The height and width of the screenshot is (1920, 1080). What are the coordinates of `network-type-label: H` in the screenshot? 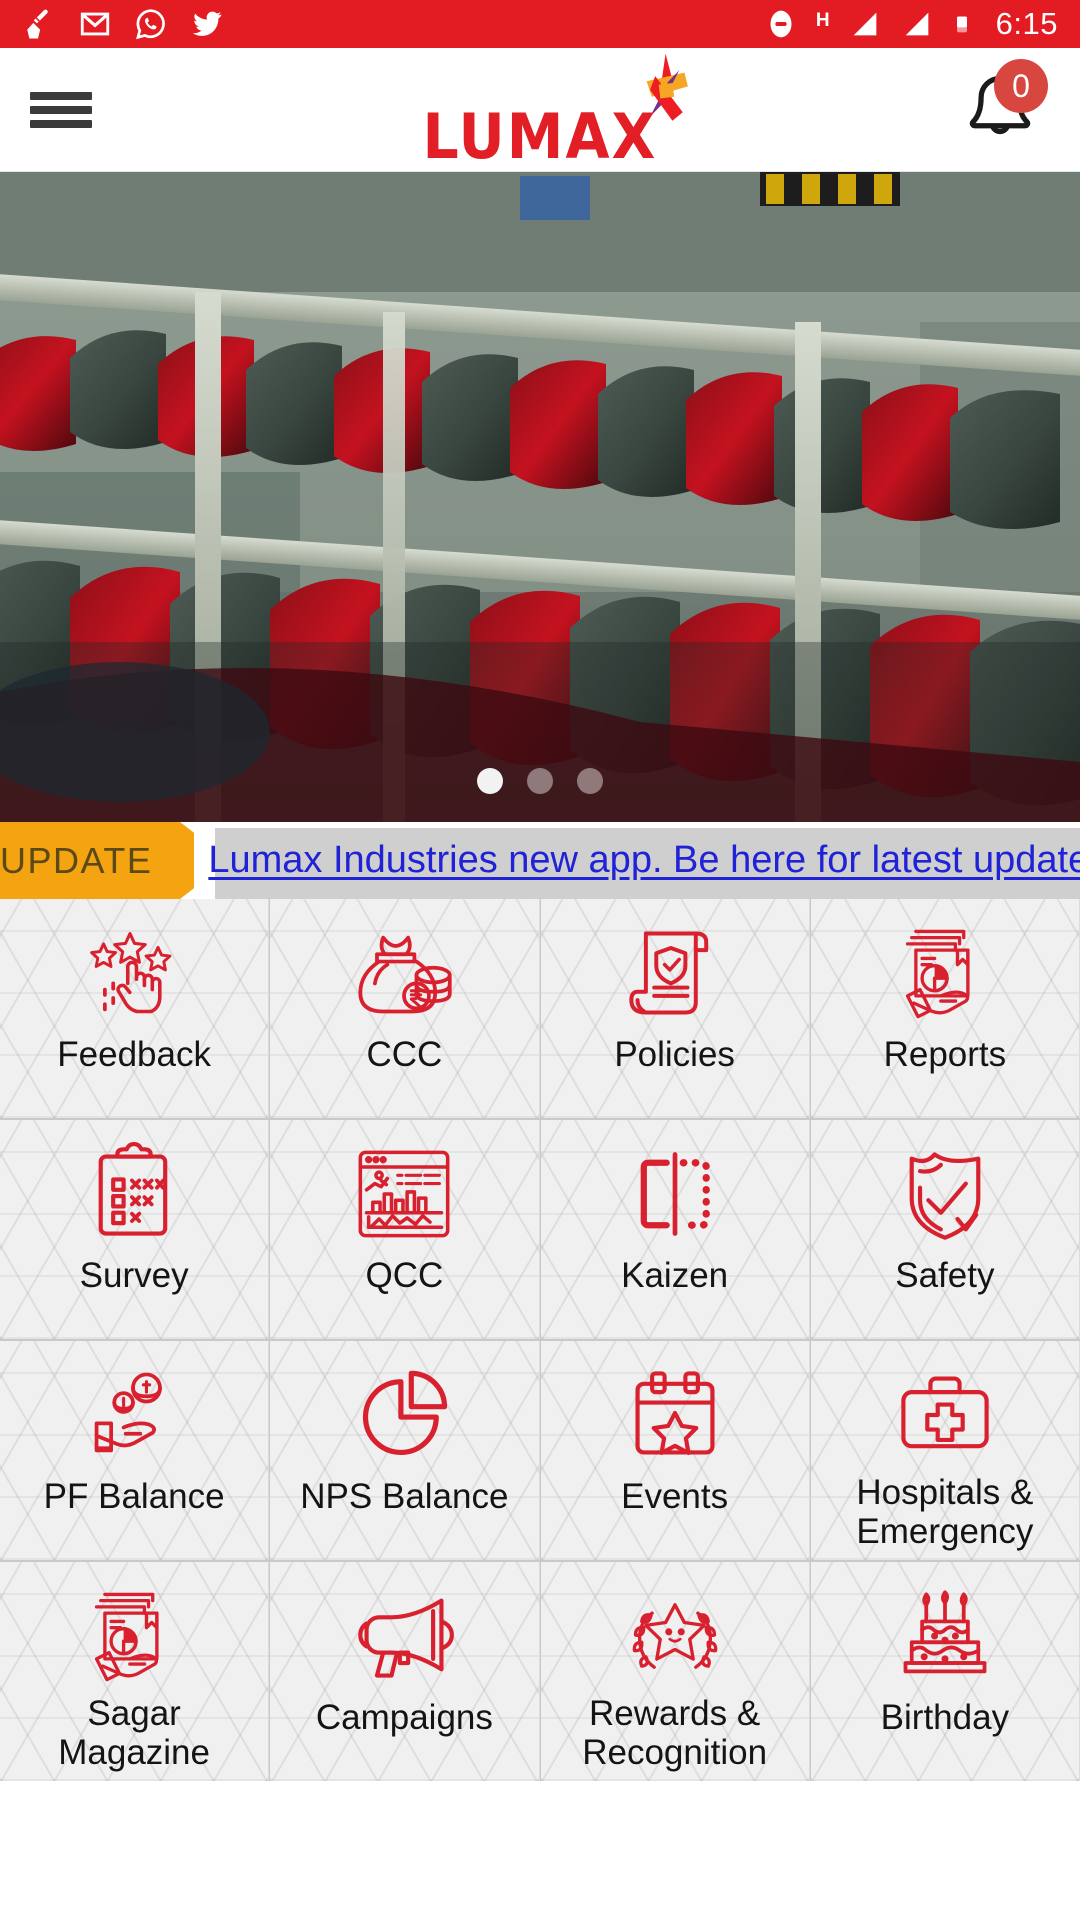 It's located at (822, 20).